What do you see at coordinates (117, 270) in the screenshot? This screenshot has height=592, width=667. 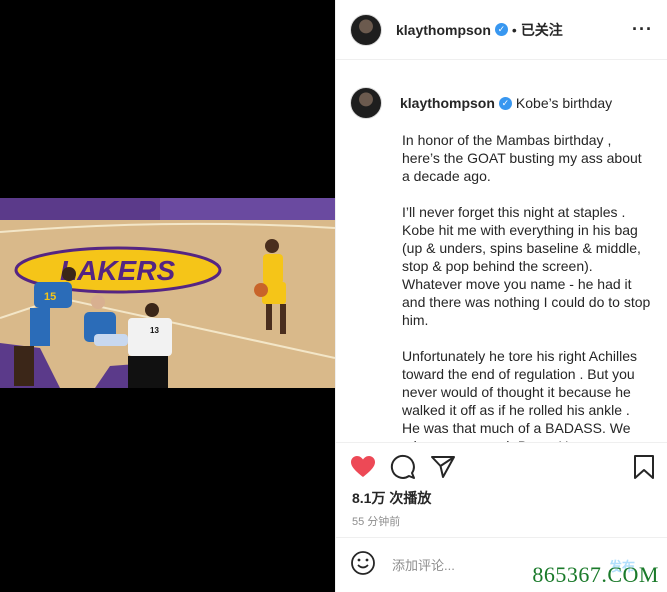 I see `svg-text: LAKERS` at bounding box center [117, 270].